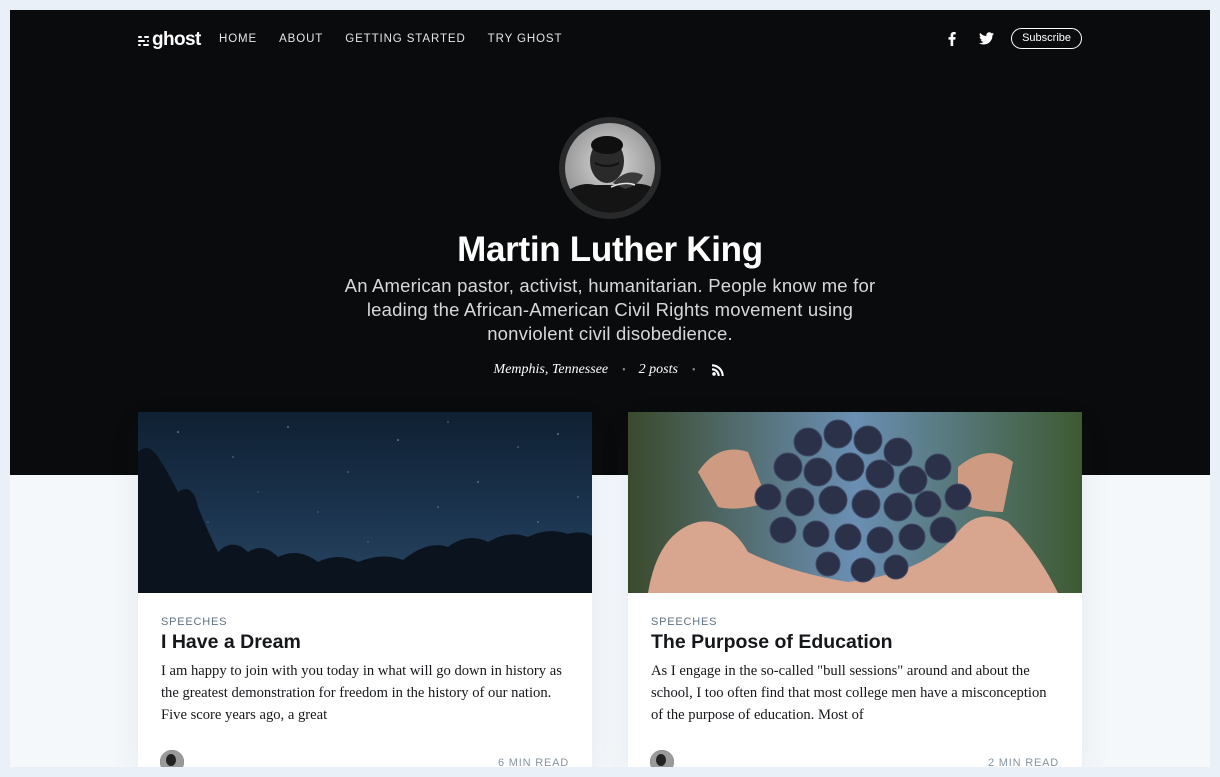 The image size is (1220, 777). I want to click on main-menu: HOME ABOUT GETTING STARTED TRY GHOST, so click(390, 39).